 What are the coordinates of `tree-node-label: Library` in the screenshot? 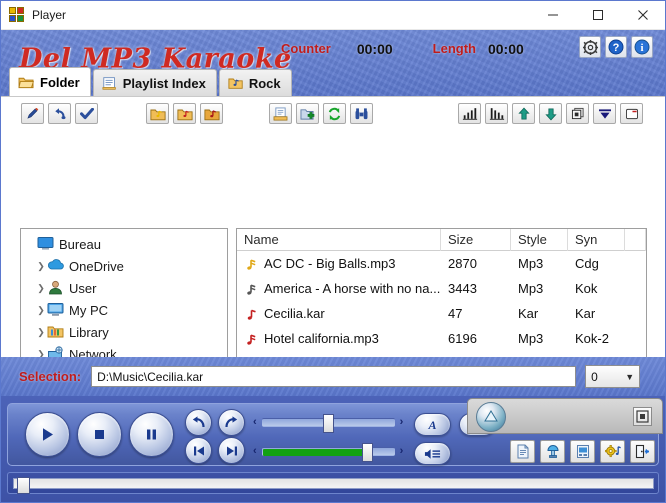 It's located at (89, 332).